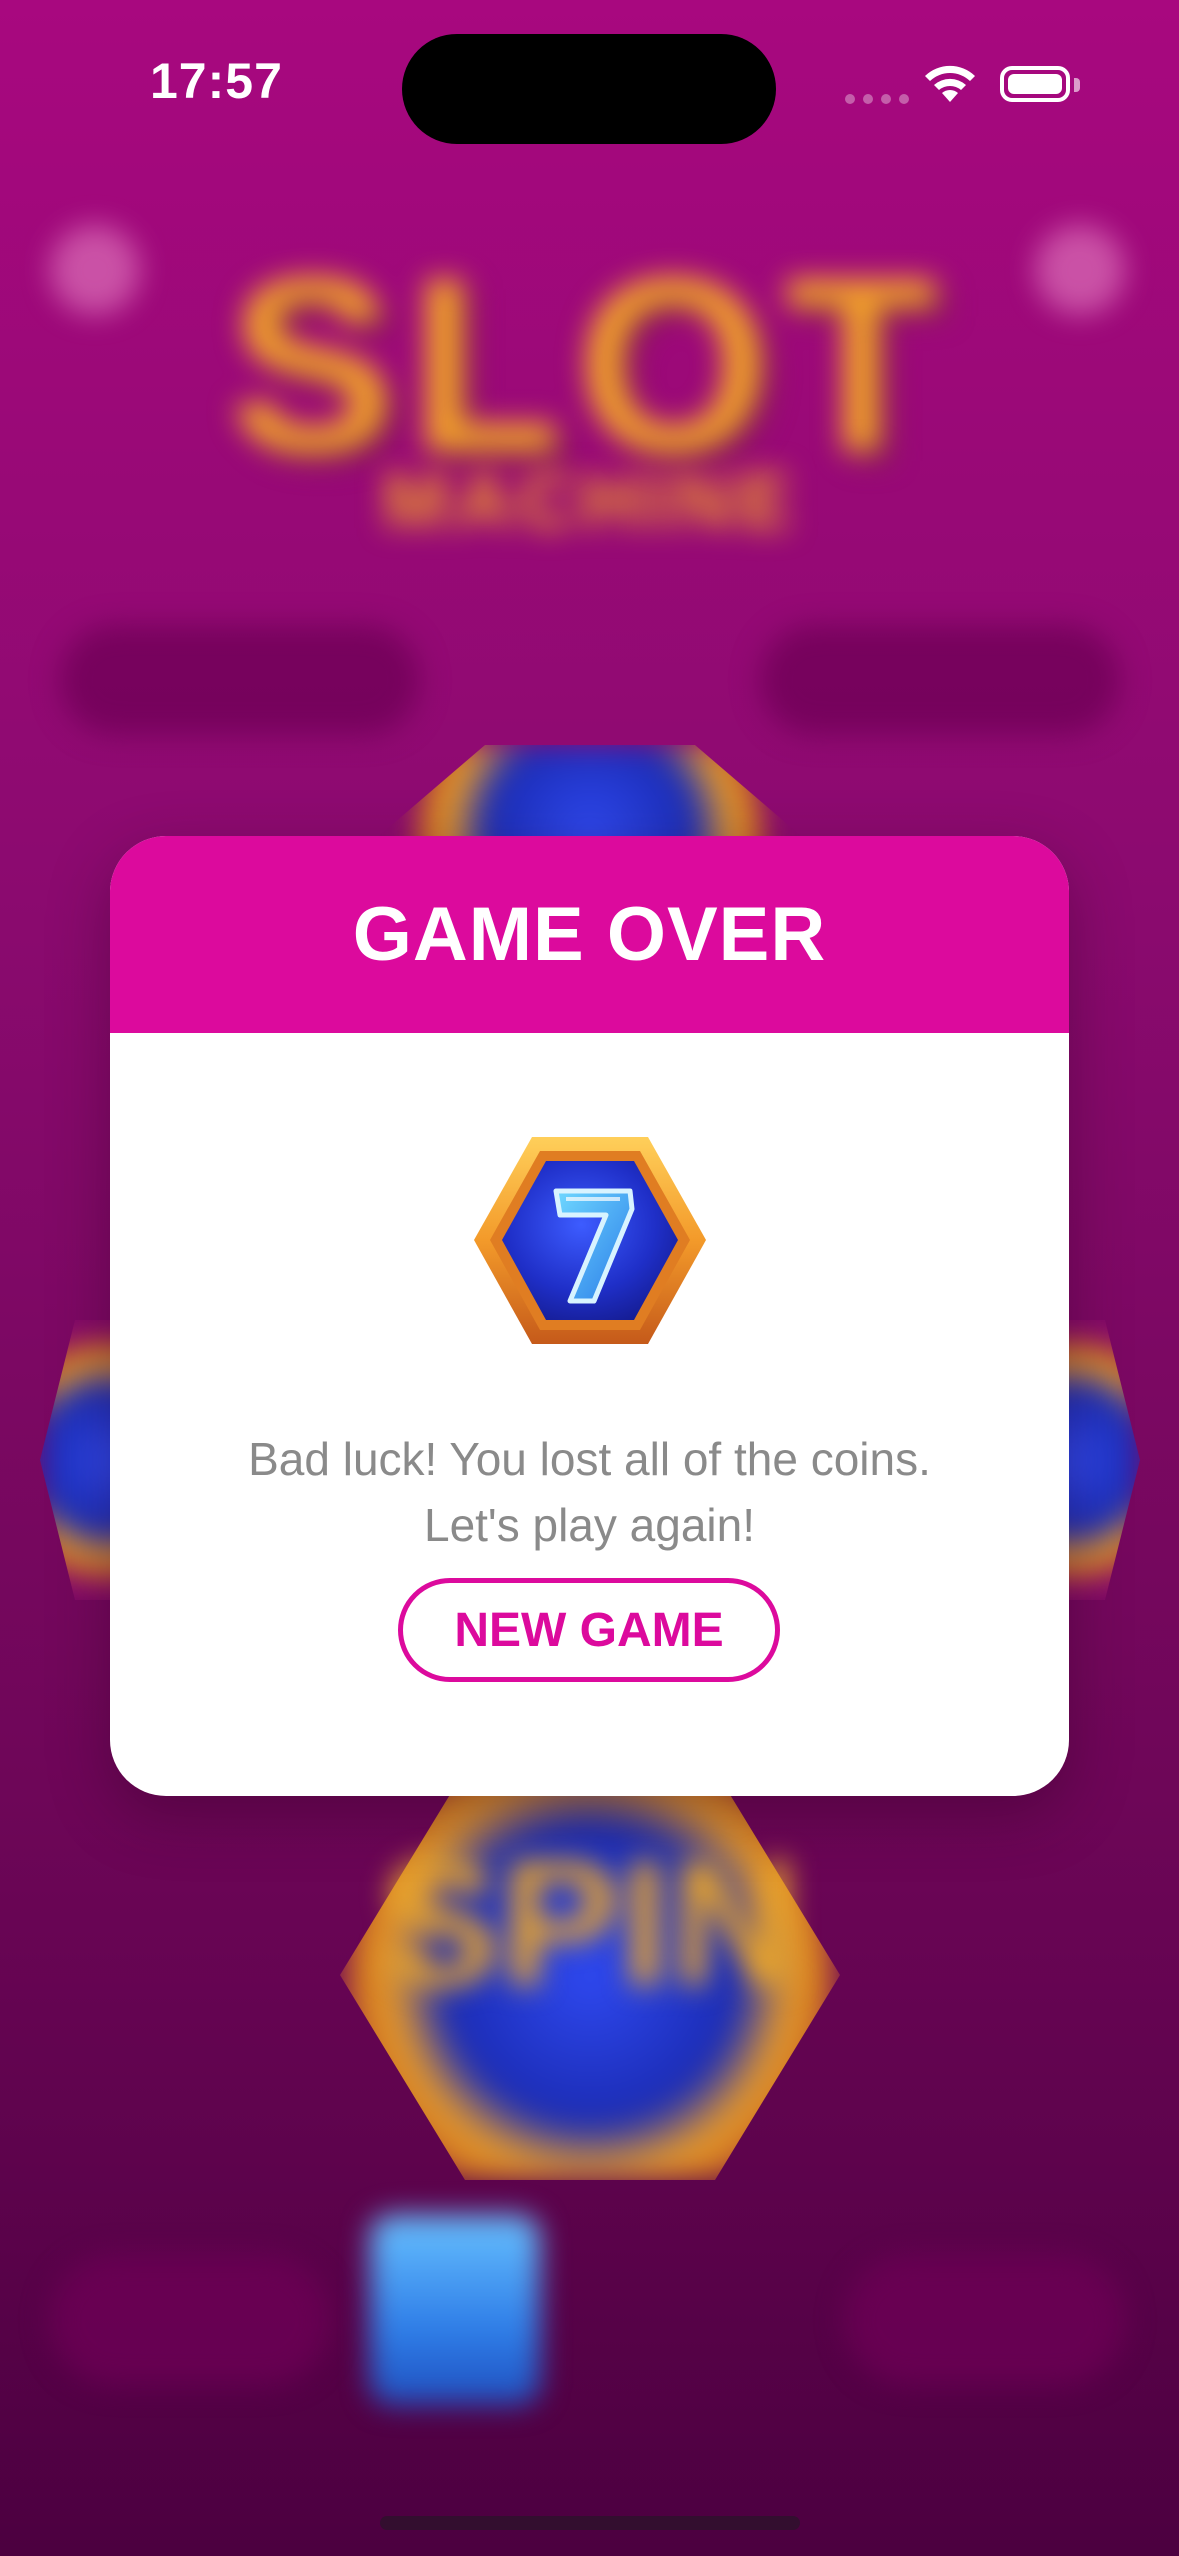 The width and height of the screenshot is (1179, 2556). Describe the element at coordinates (590, 364) in the screenshot. I see `game-logo-title: SLOT` at that location.